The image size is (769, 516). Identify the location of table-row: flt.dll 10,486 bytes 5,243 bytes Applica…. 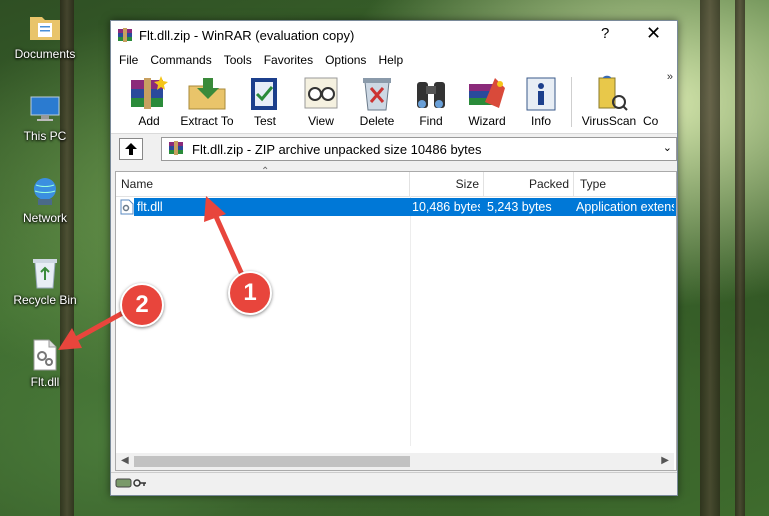
(405, 207).